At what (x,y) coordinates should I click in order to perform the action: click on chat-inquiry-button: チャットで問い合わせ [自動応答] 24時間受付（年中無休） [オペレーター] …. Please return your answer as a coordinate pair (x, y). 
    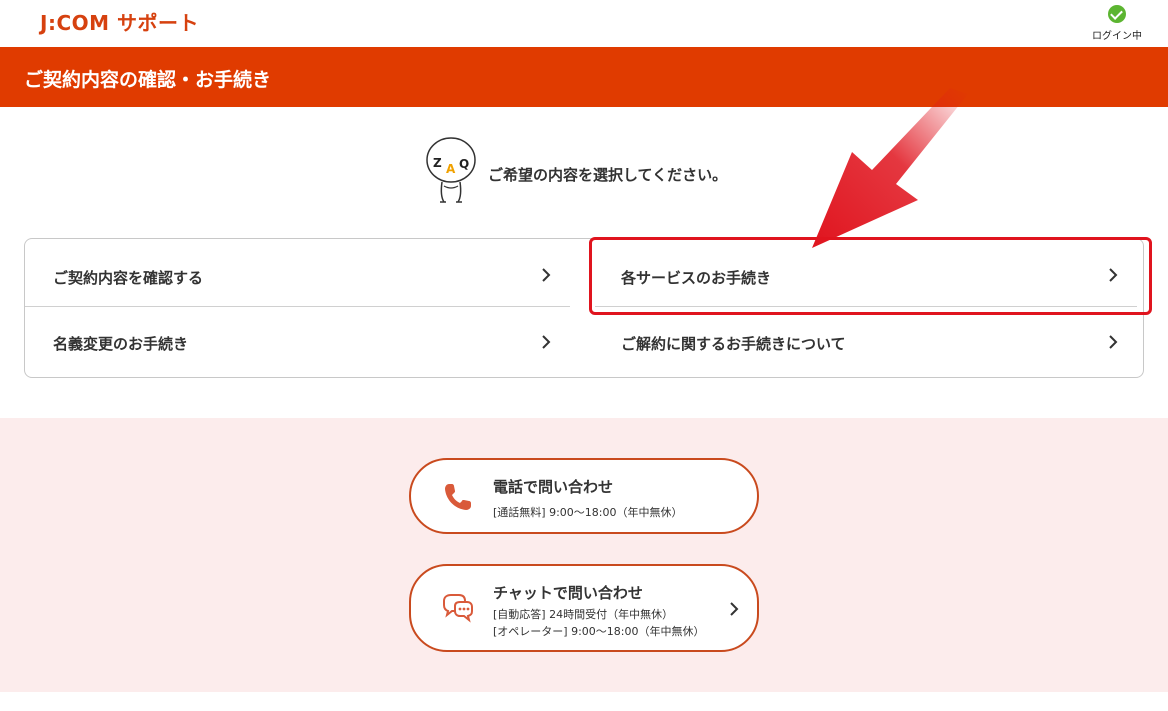
    Looking at the image, I should click on (584, 608).